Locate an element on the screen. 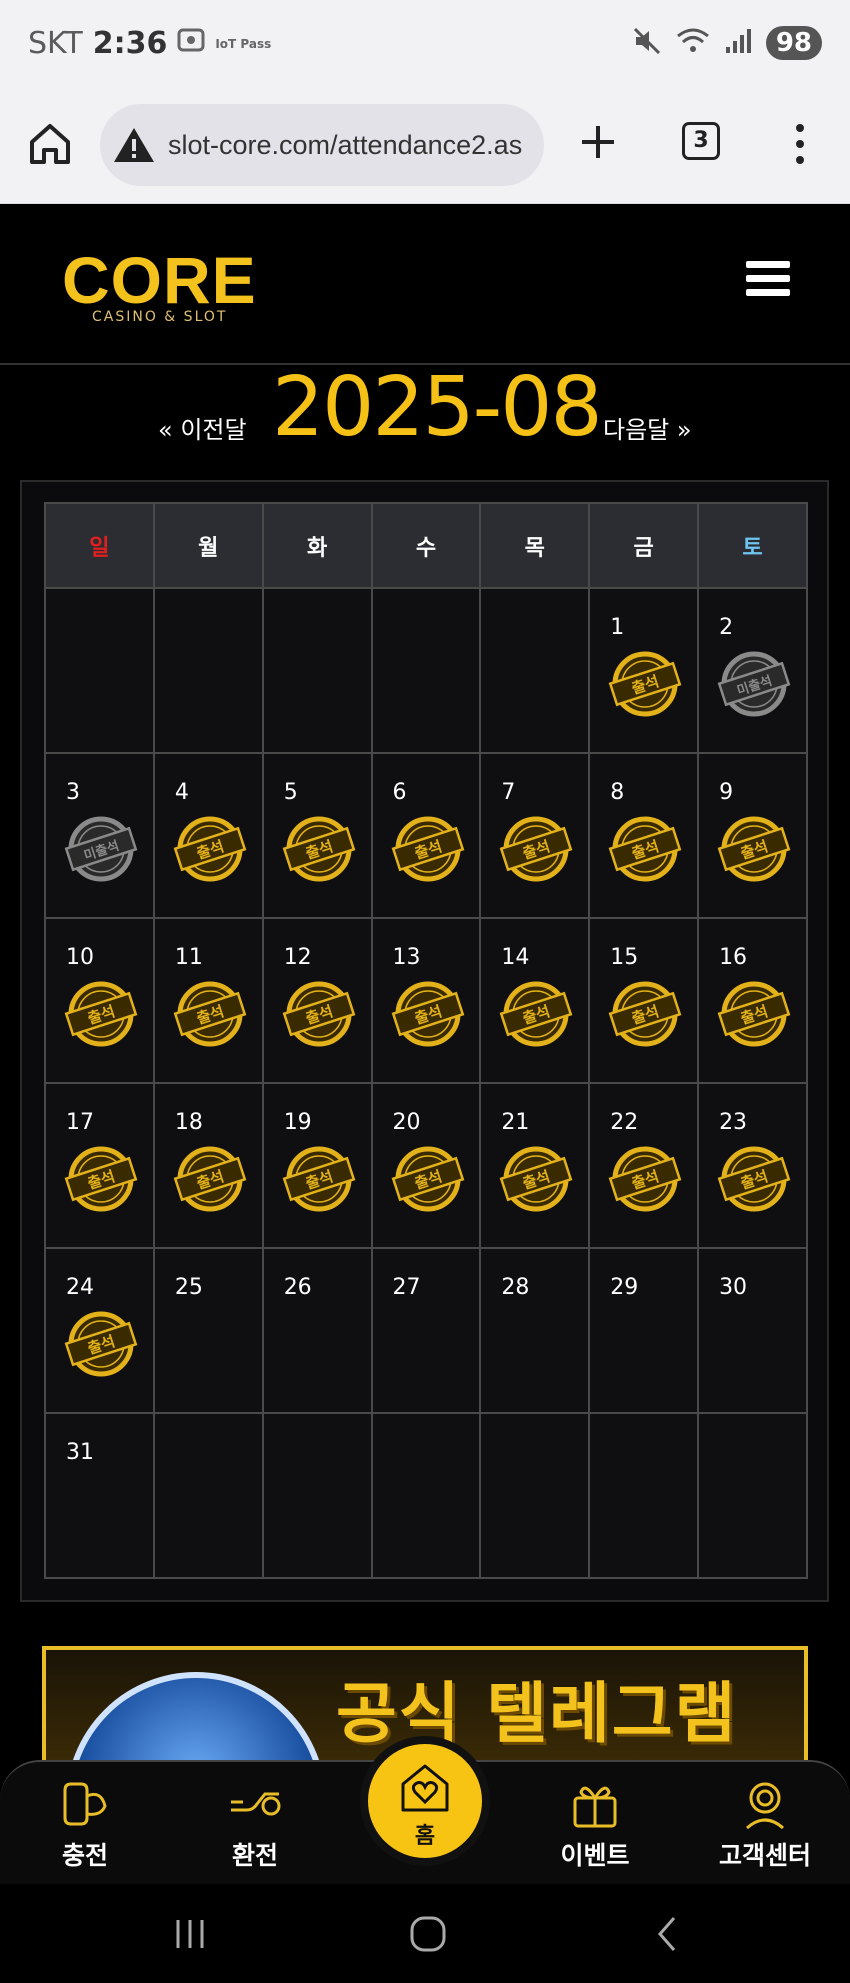 The image size is (850, 1983). tab-switcher-button: 3 is located at coordinates (701, 141).